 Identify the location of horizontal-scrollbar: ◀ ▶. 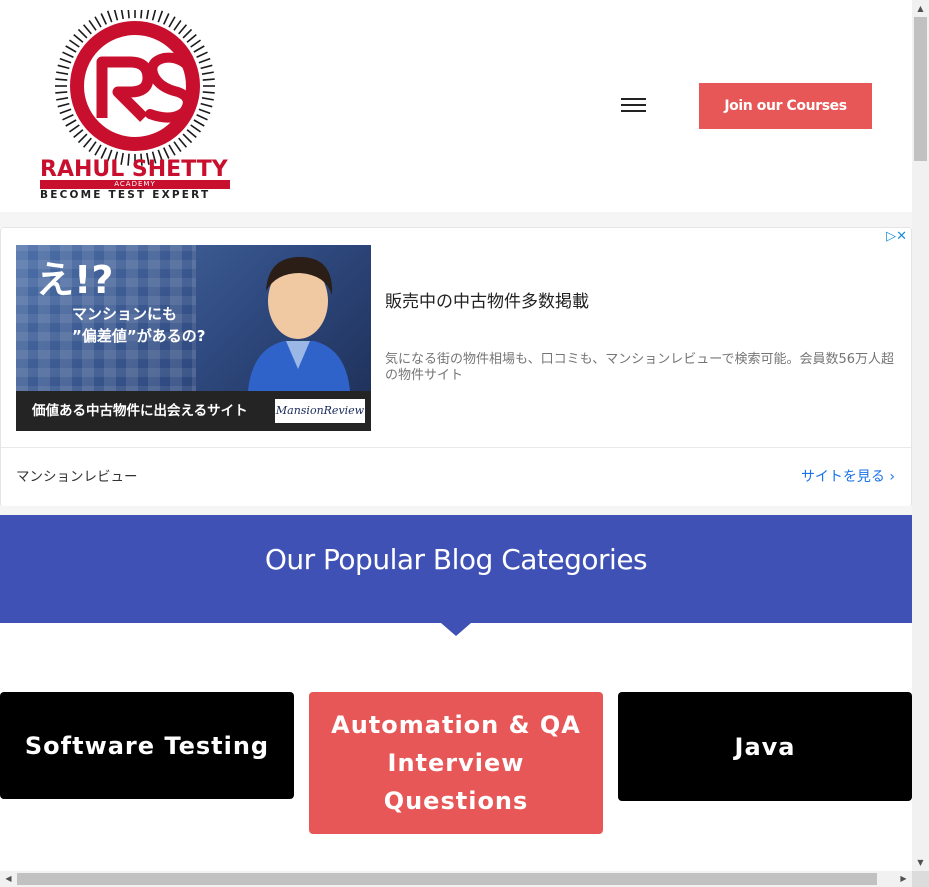
(456, 879).